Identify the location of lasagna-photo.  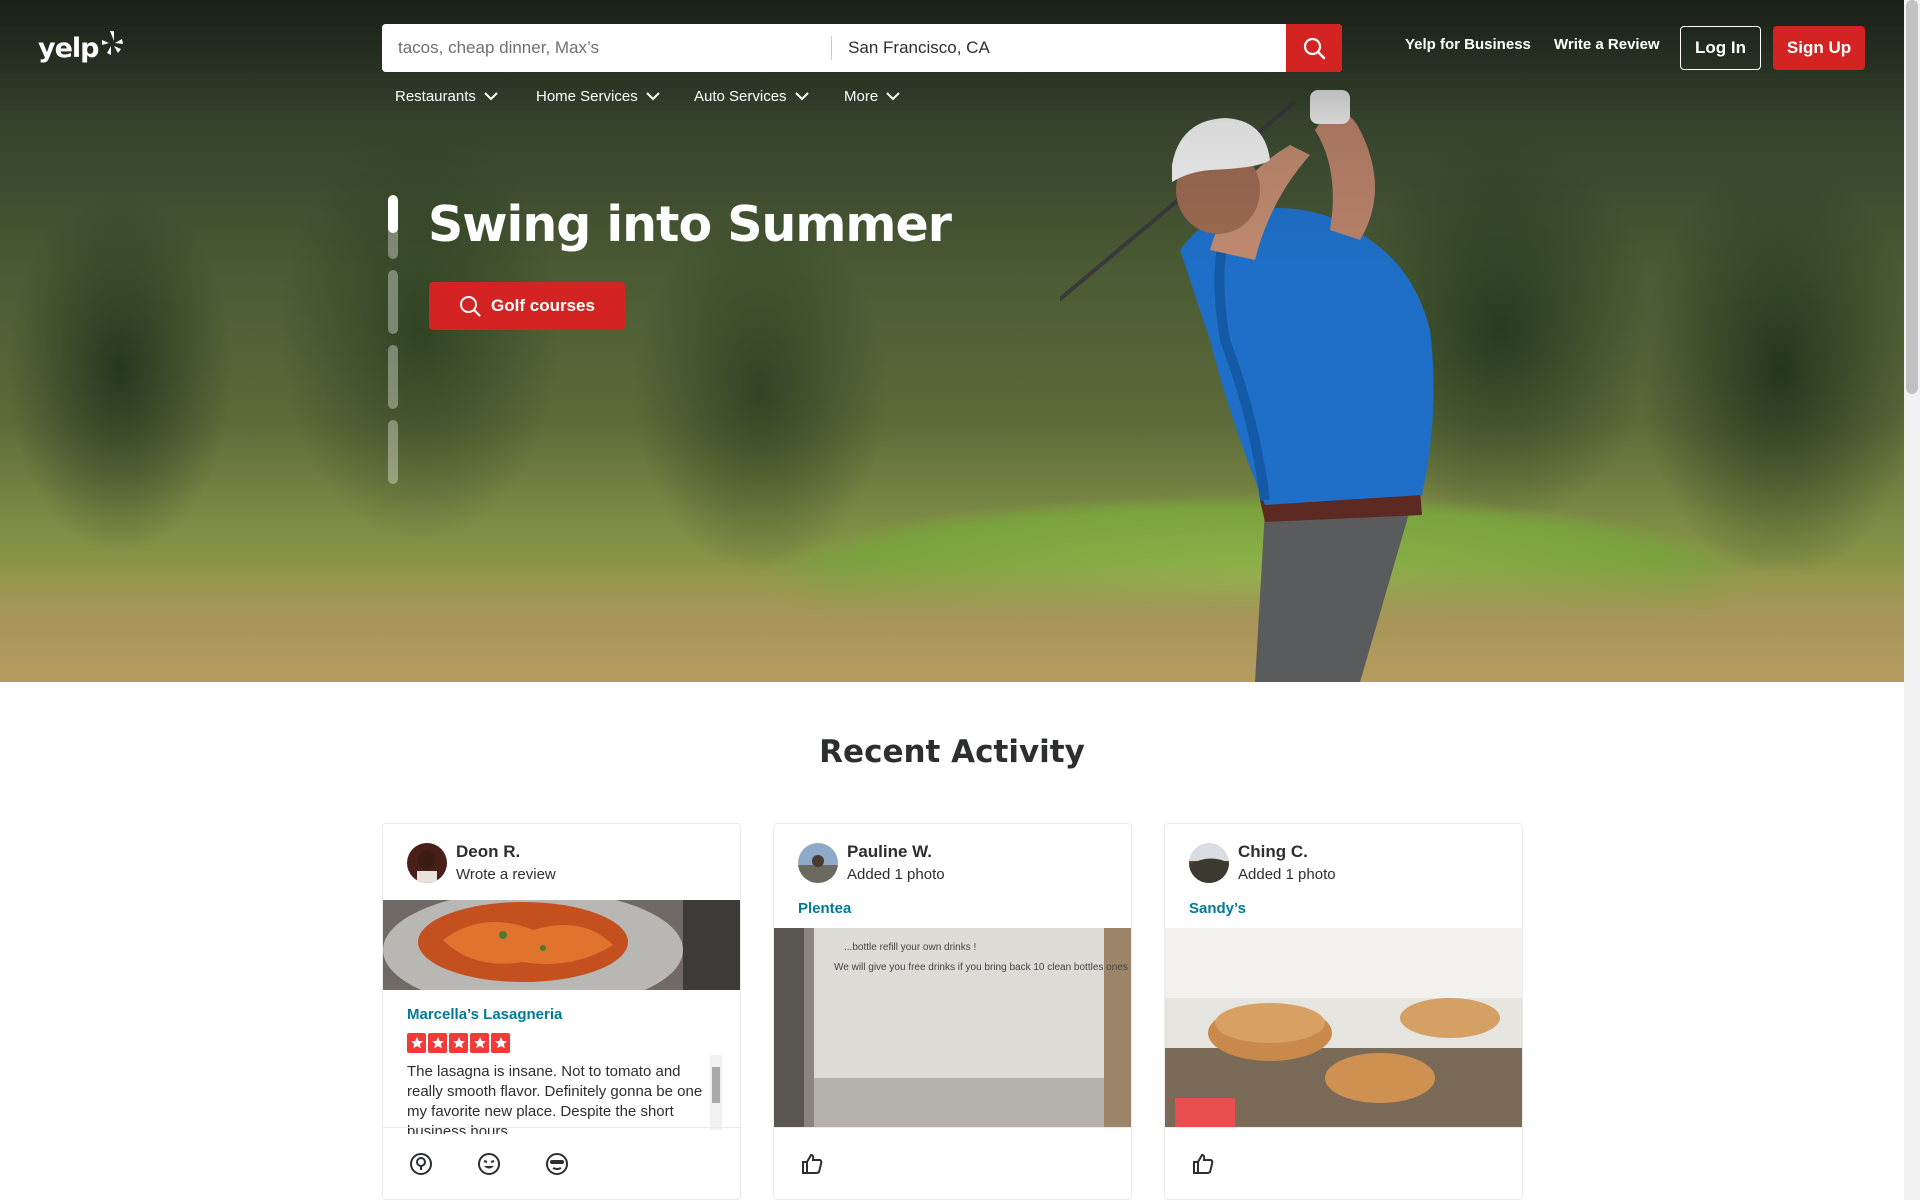
(561, 945).